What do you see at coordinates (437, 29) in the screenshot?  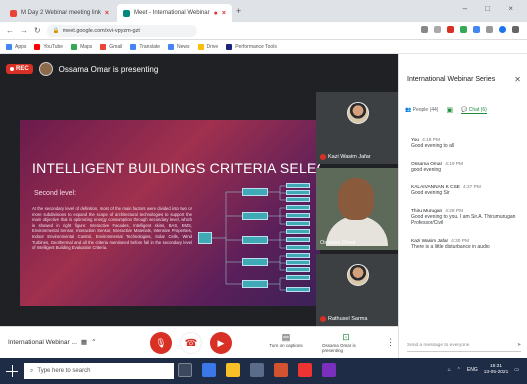 I see `star-icon` at bounding box center [437, 29].